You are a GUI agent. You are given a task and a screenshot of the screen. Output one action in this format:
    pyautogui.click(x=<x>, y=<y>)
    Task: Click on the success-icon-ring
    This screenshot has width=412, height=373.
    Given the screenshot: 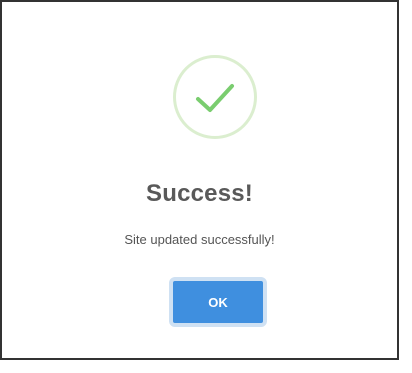 What is the action you would take?
    pyautogui.click(x=215, y=97)
    